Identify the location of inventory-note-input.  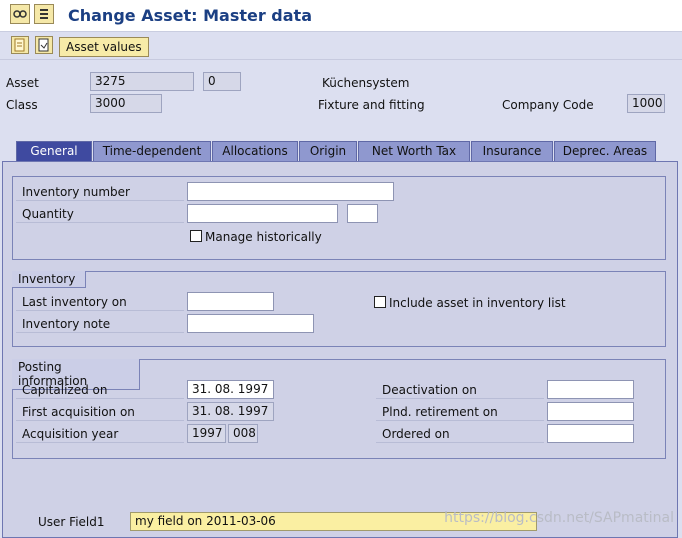
(250, 323).